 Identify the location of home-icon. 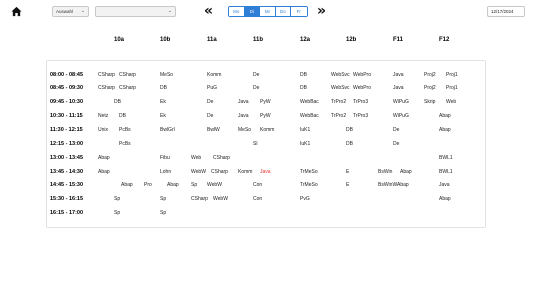
(16, 11).